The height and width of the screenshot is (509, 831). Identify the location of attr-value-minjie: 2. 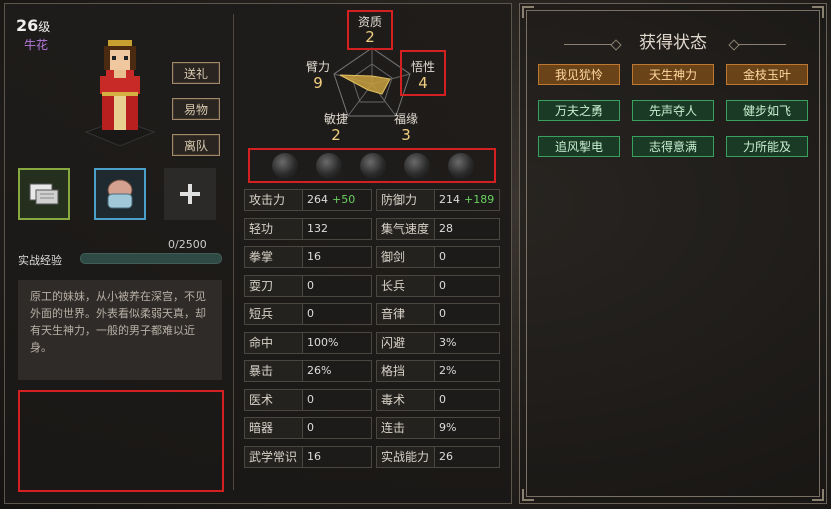
(336, 135).